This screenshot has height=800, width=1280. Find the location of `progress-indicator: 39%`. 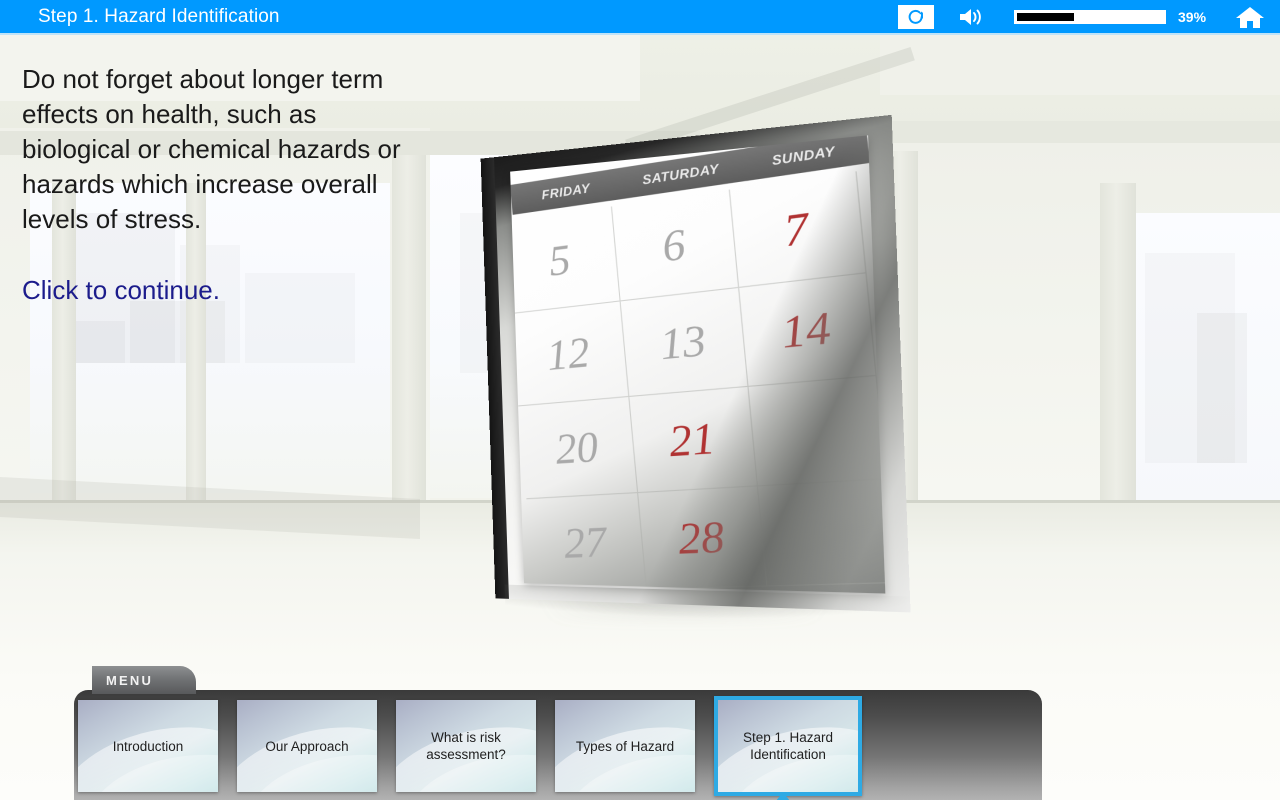

progress-indicator: 39% is located at coordinates (1112, 17).